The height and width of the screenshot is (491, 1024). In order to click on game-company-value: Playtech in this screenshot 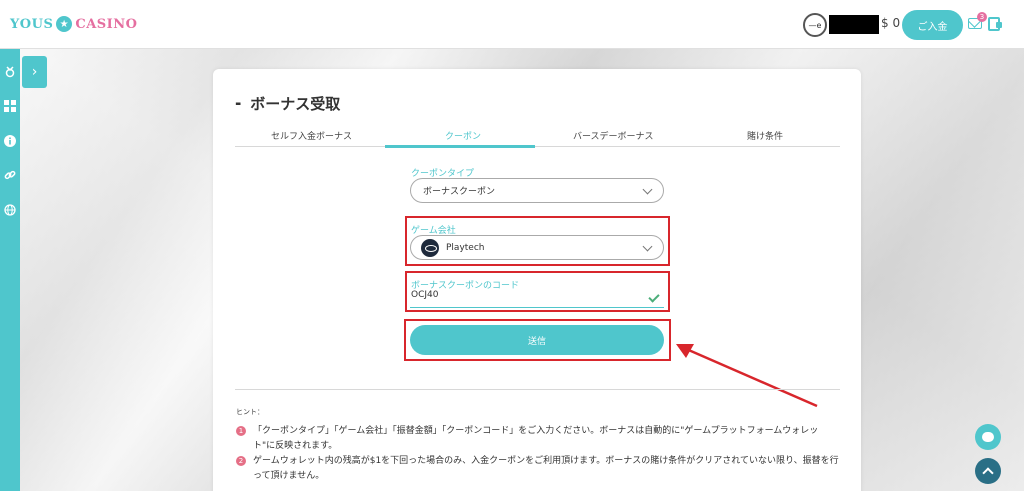, I will do `click(465, 247)`.